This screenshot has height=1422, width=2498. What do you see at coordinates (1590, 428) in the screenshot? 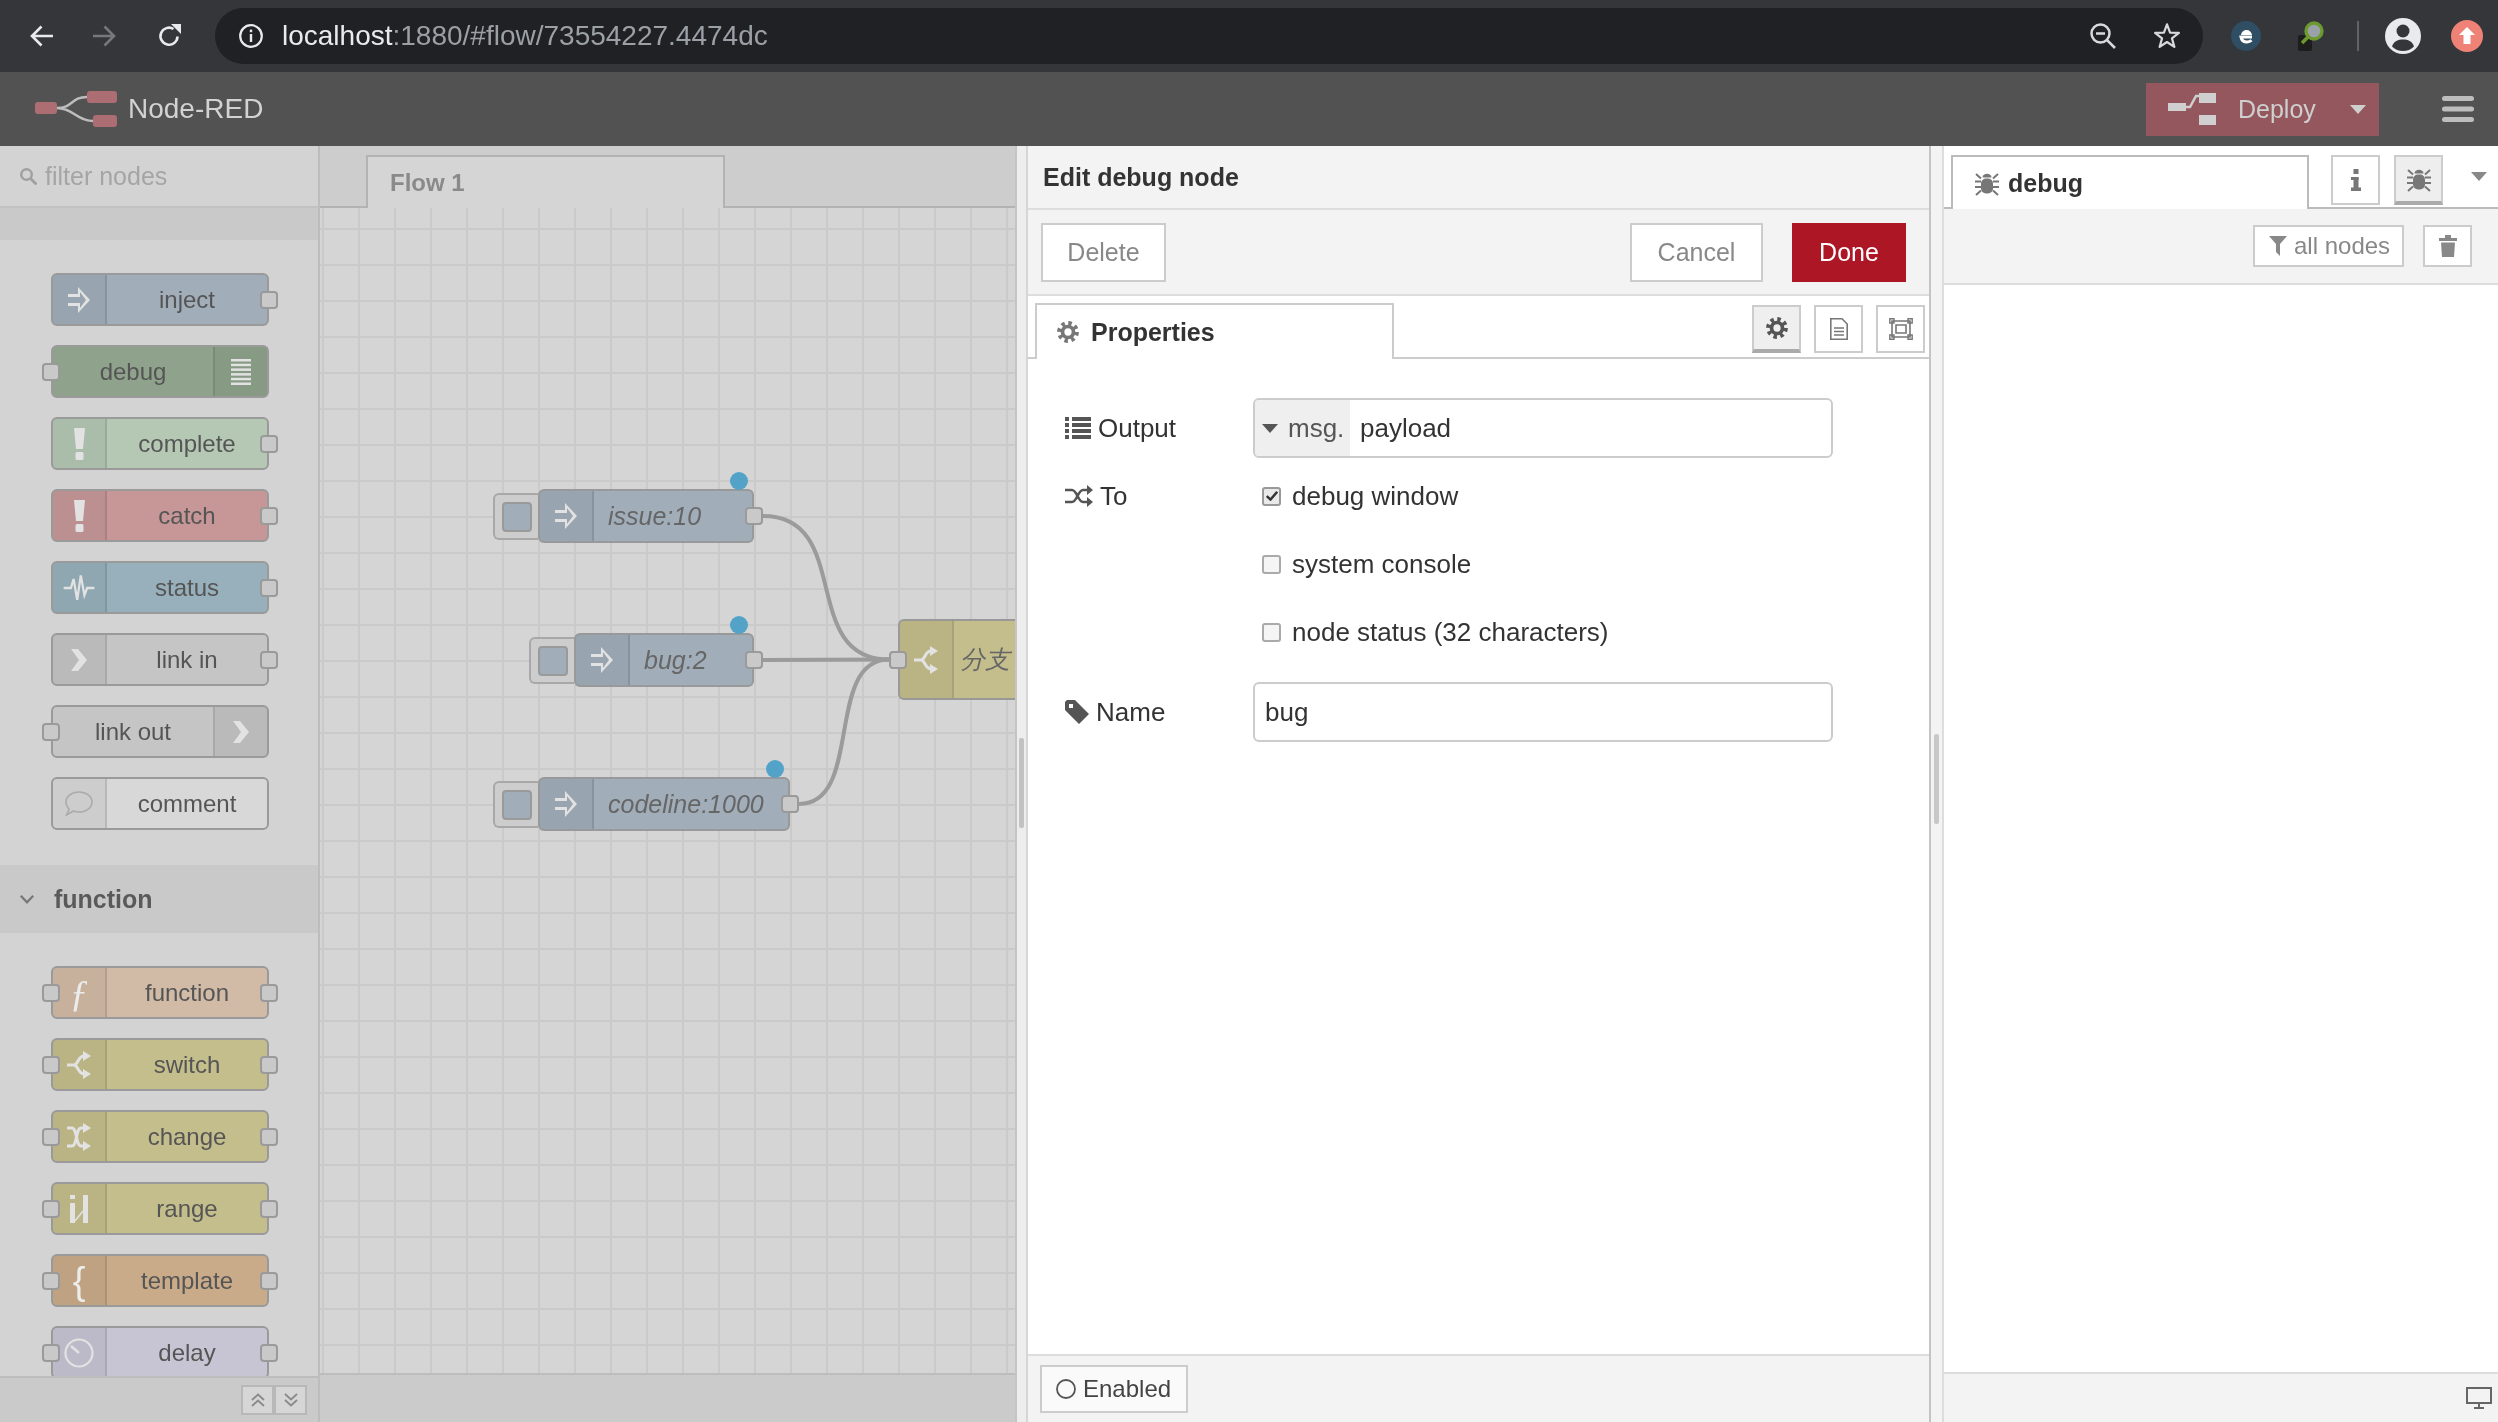
I see `value-input: payload` at bounding box center [1590, 428].